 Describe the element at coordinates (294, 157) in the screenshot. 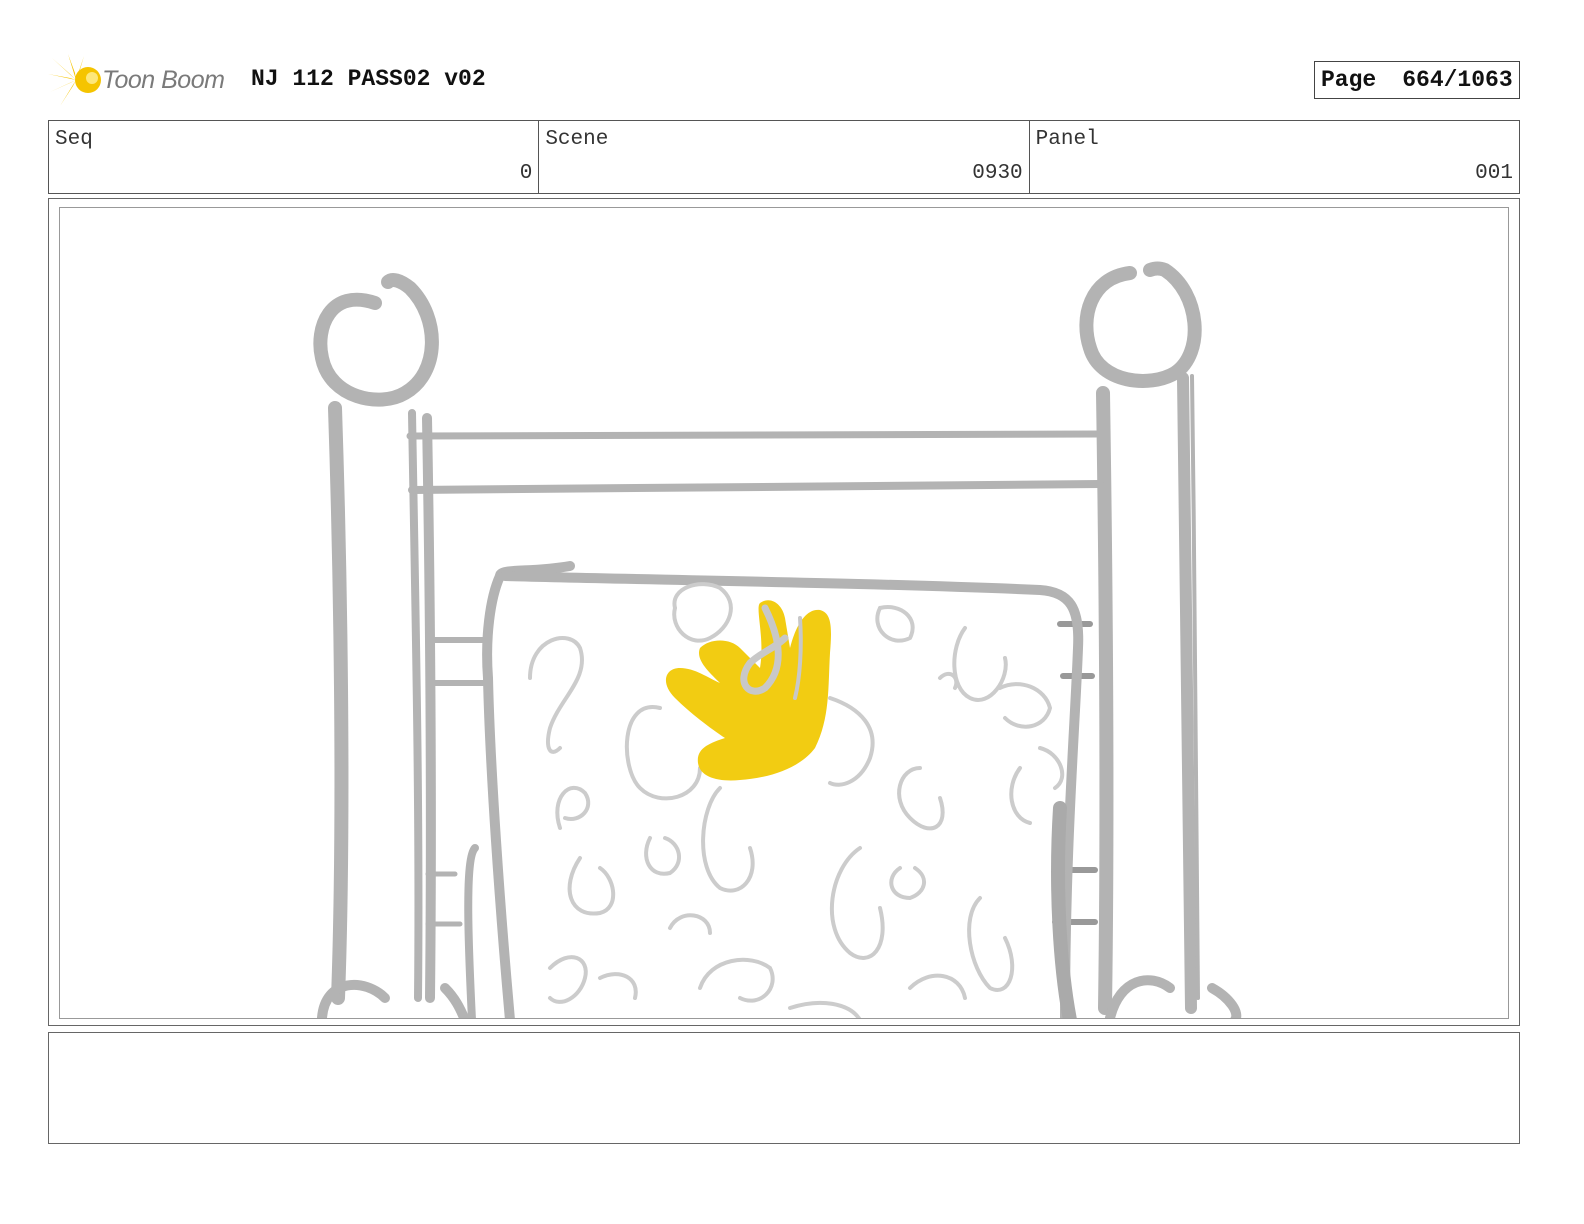

I see `seq-cell: Seq 0` at that location.